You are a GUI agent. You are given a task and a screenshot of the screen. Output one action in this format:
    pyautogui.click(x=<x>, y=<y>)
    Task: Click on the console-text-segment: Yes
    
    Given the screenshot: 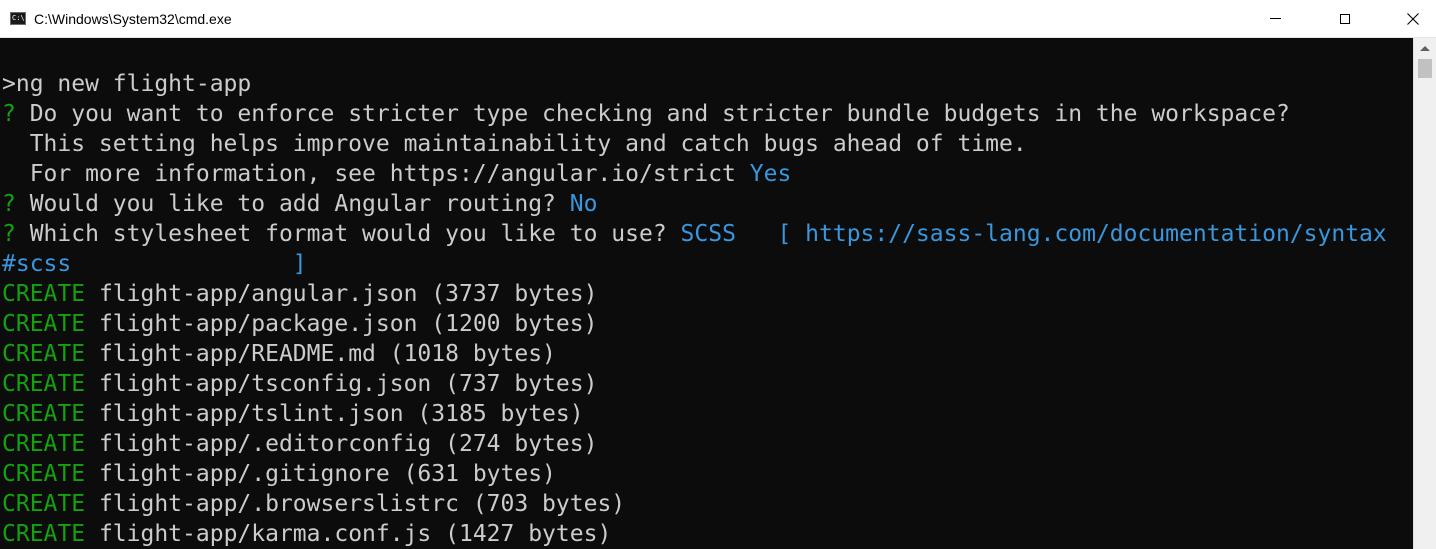 What is the action you would take?
    pyautogui.click(x=770, y=174)
    